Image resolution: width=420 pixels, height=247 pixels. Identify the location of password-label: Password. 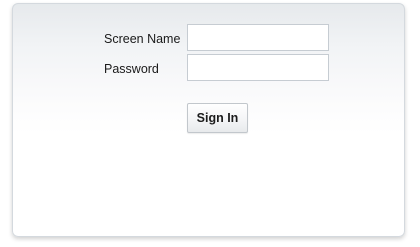
(131, 69).